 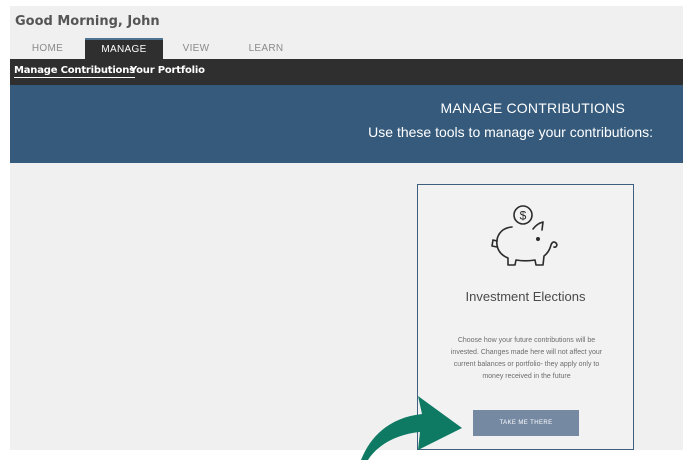 I want to click on tab-learn: LEARN, so click(x=266, y=48).